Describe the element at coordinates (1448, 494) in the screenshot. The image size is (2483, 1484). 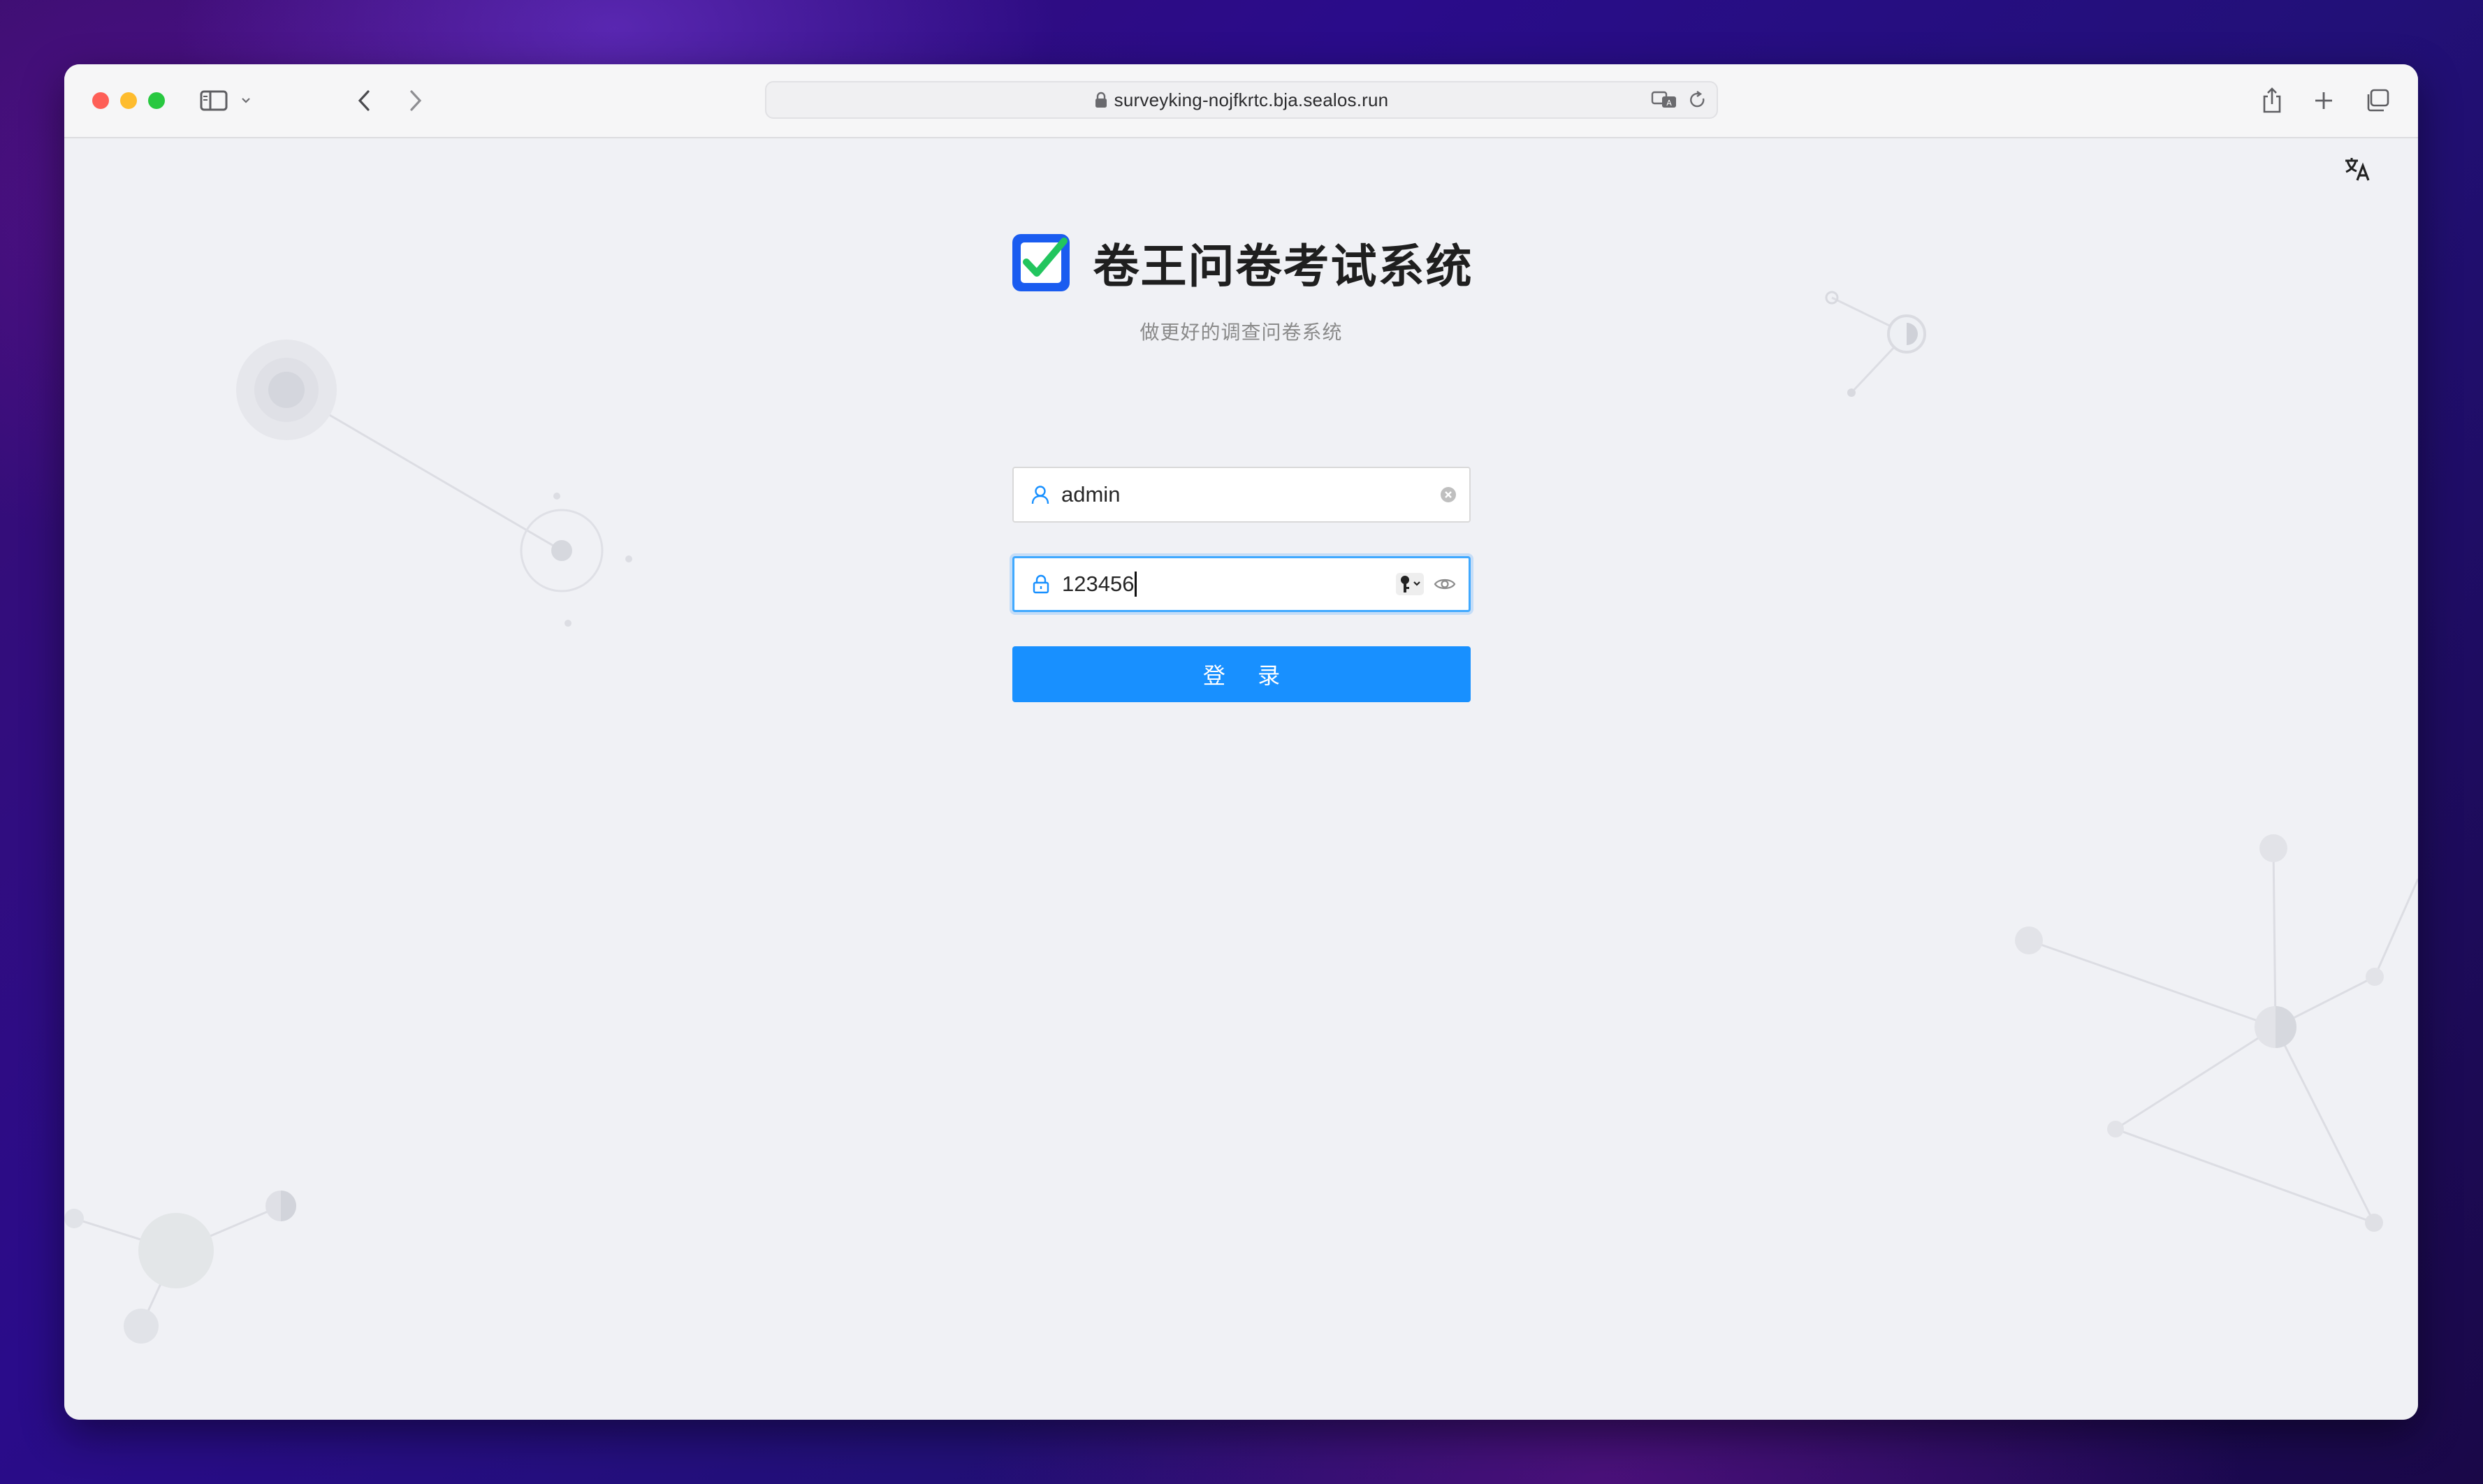
I see `clear-input-icon` at that location.